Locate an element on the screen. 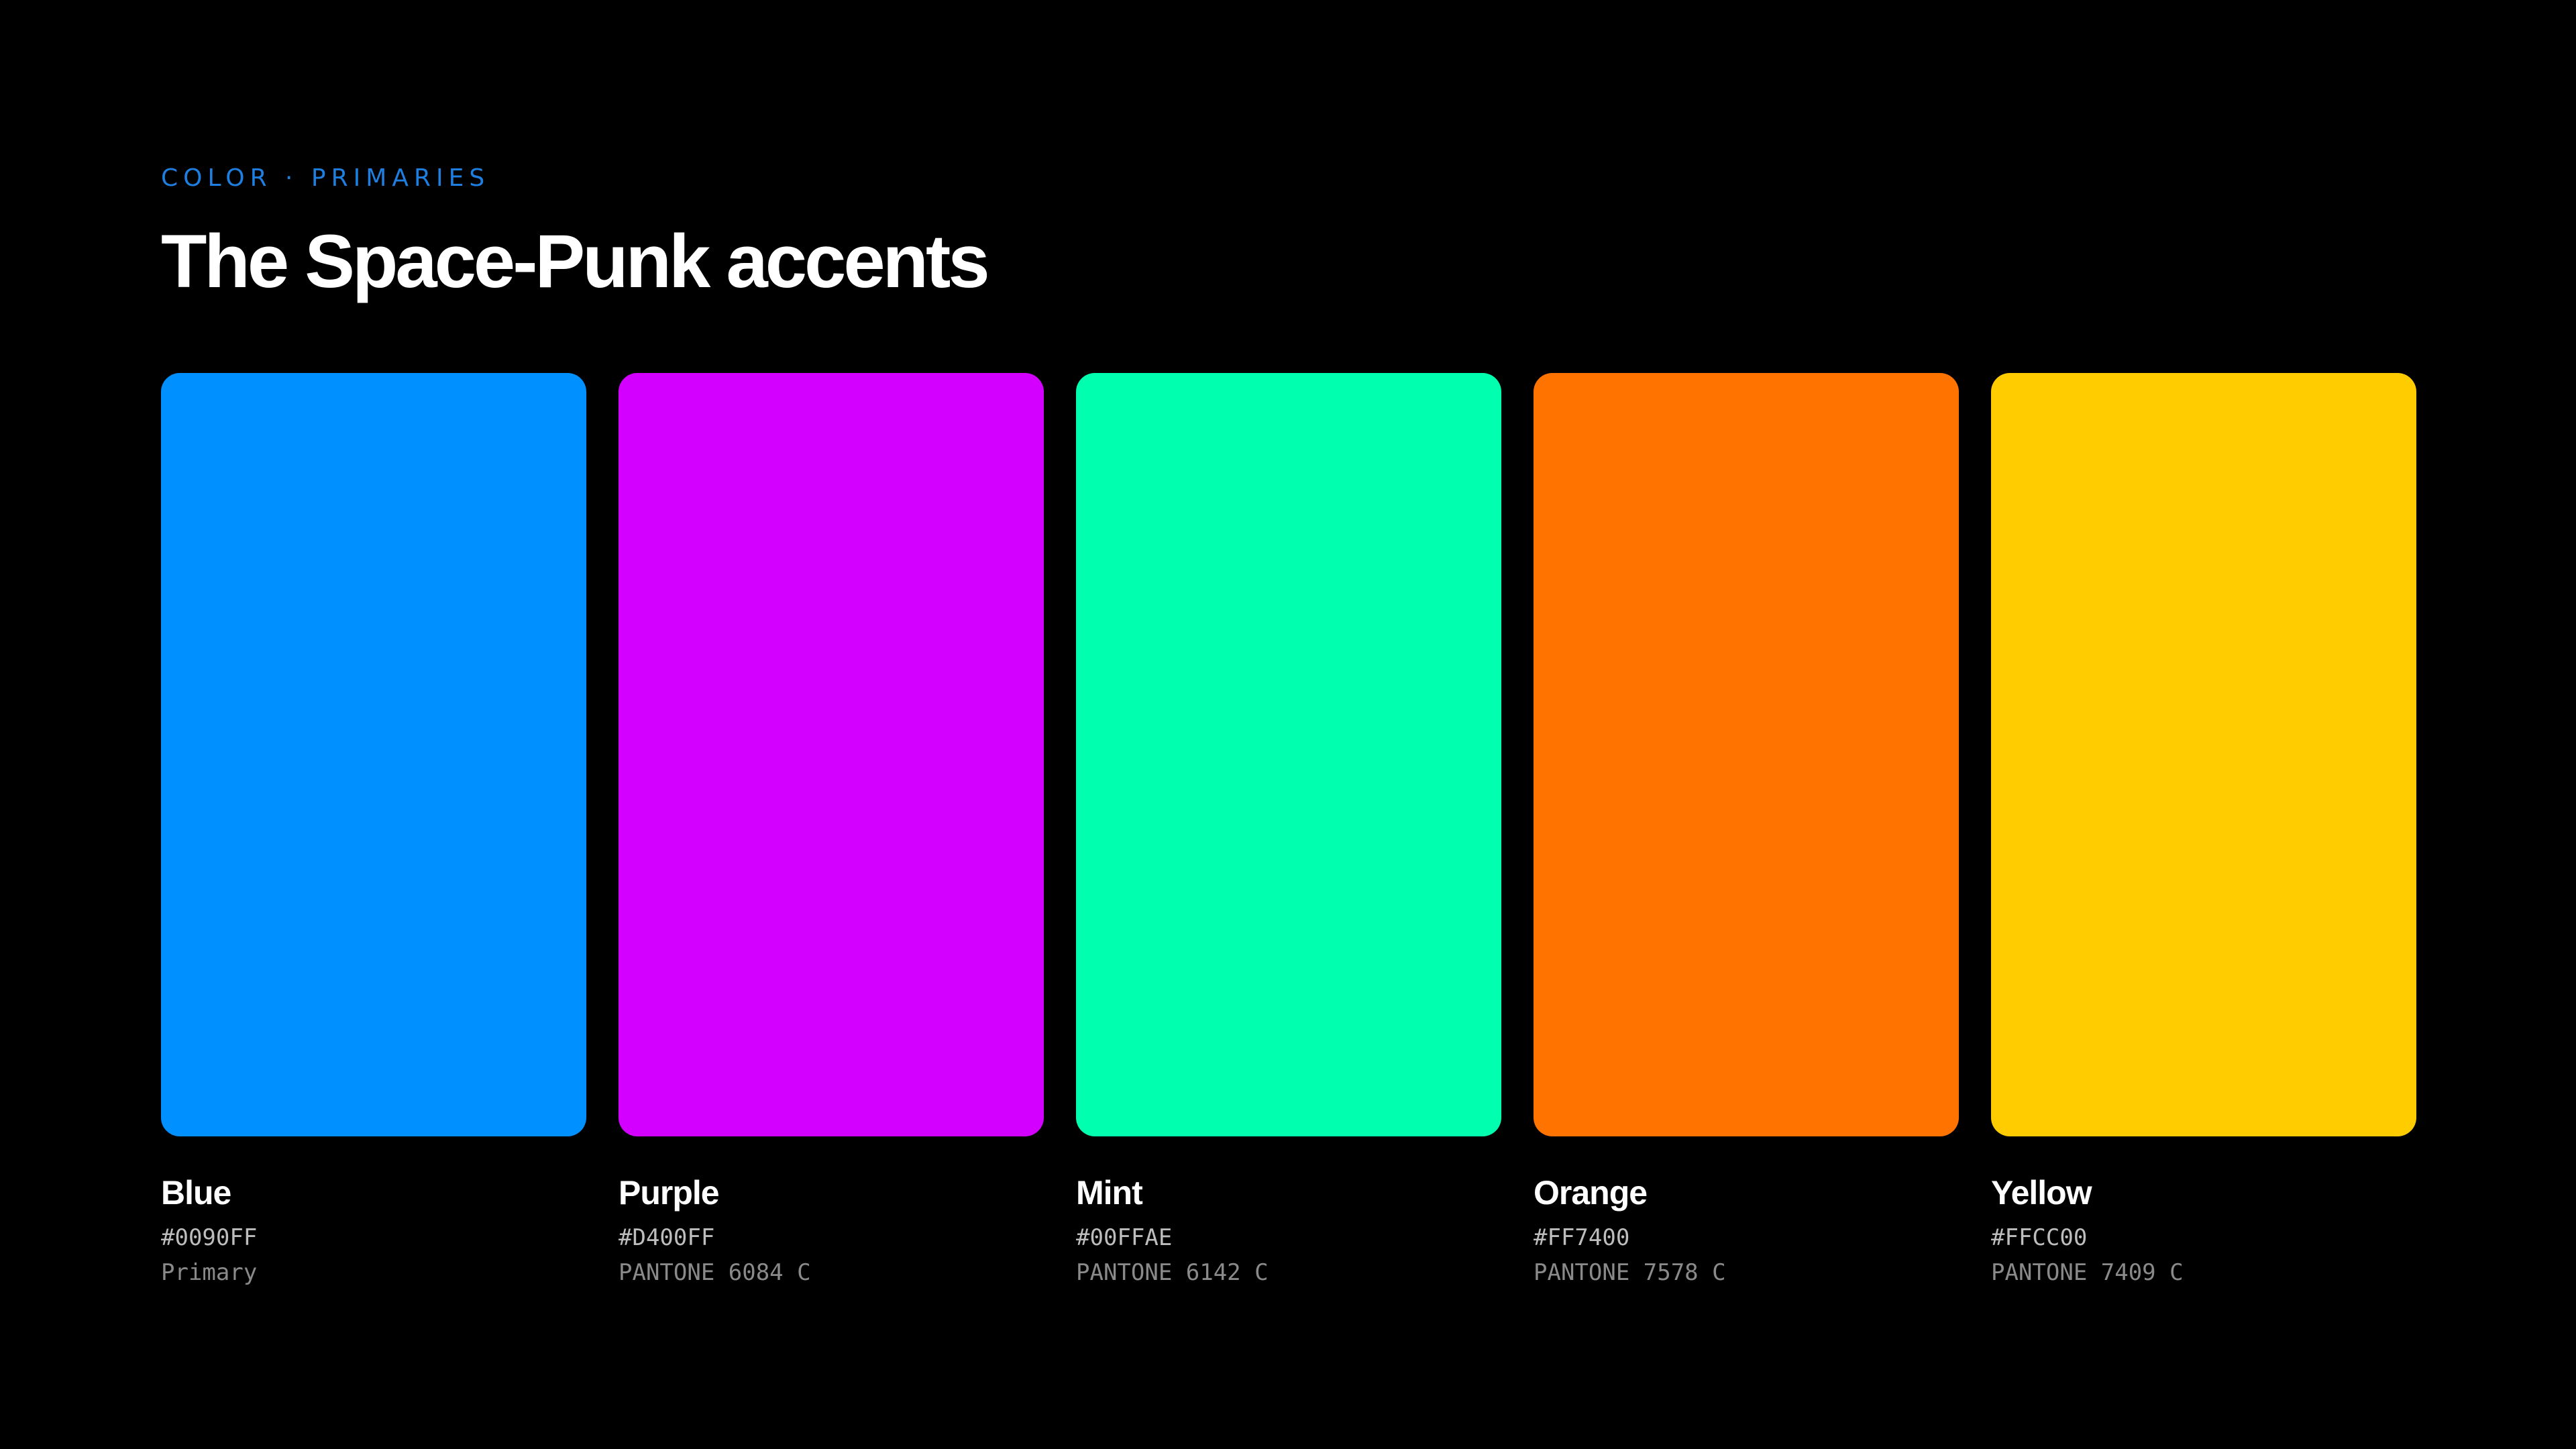  color-chip-orange is located at coordinates (1746, 754).